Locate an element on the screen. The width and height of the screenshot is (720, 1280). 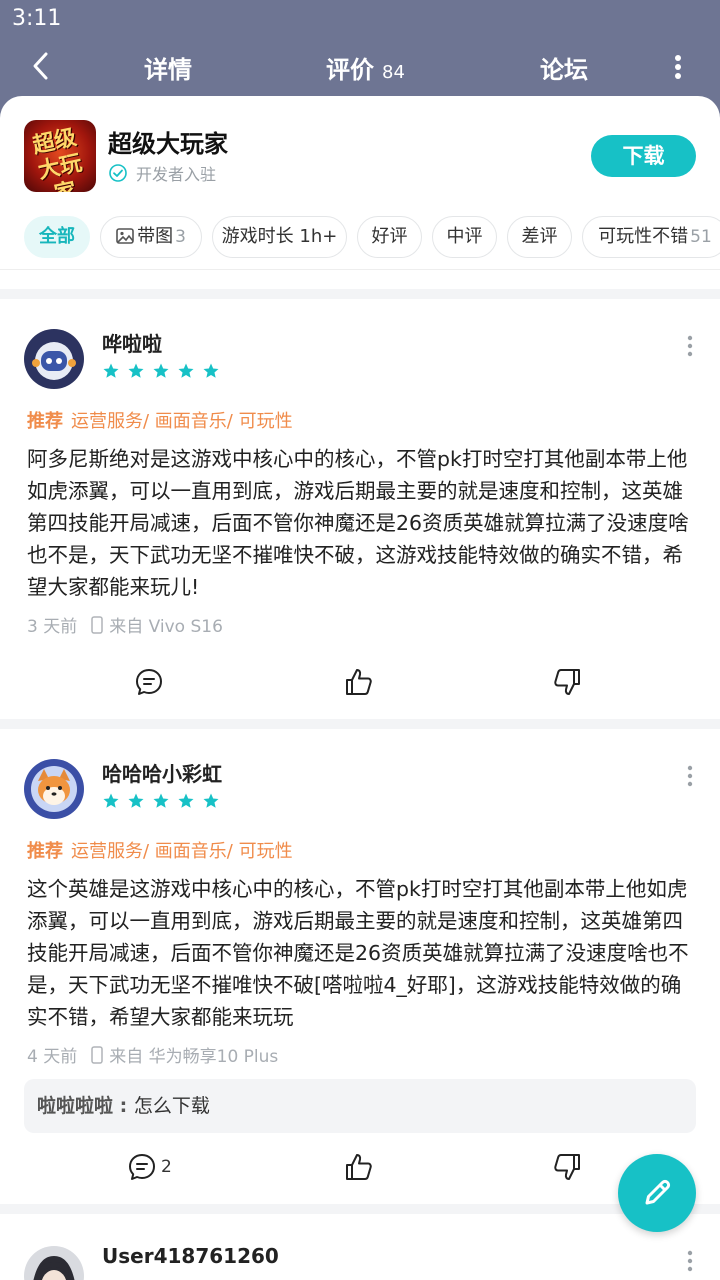
filter-chip-negative: 差评 is located at coordinates (539, 237).